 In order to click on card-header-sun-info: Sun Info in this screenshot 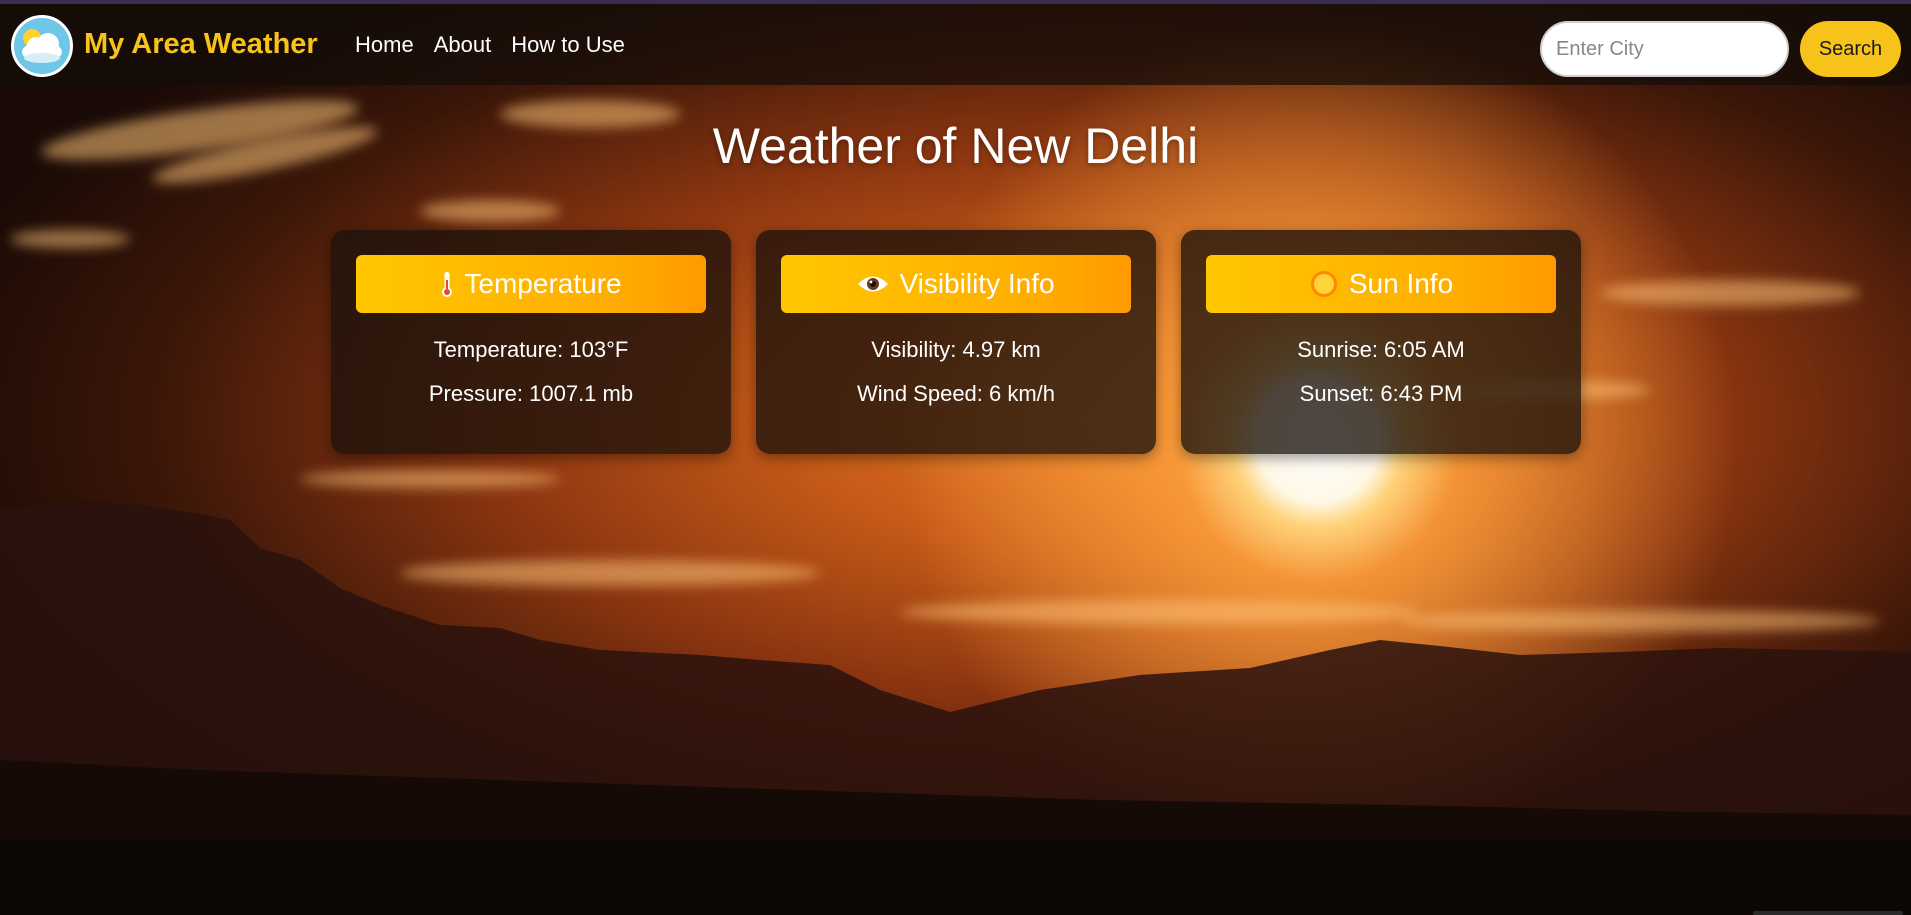, I will do `click(1381, 284)`.